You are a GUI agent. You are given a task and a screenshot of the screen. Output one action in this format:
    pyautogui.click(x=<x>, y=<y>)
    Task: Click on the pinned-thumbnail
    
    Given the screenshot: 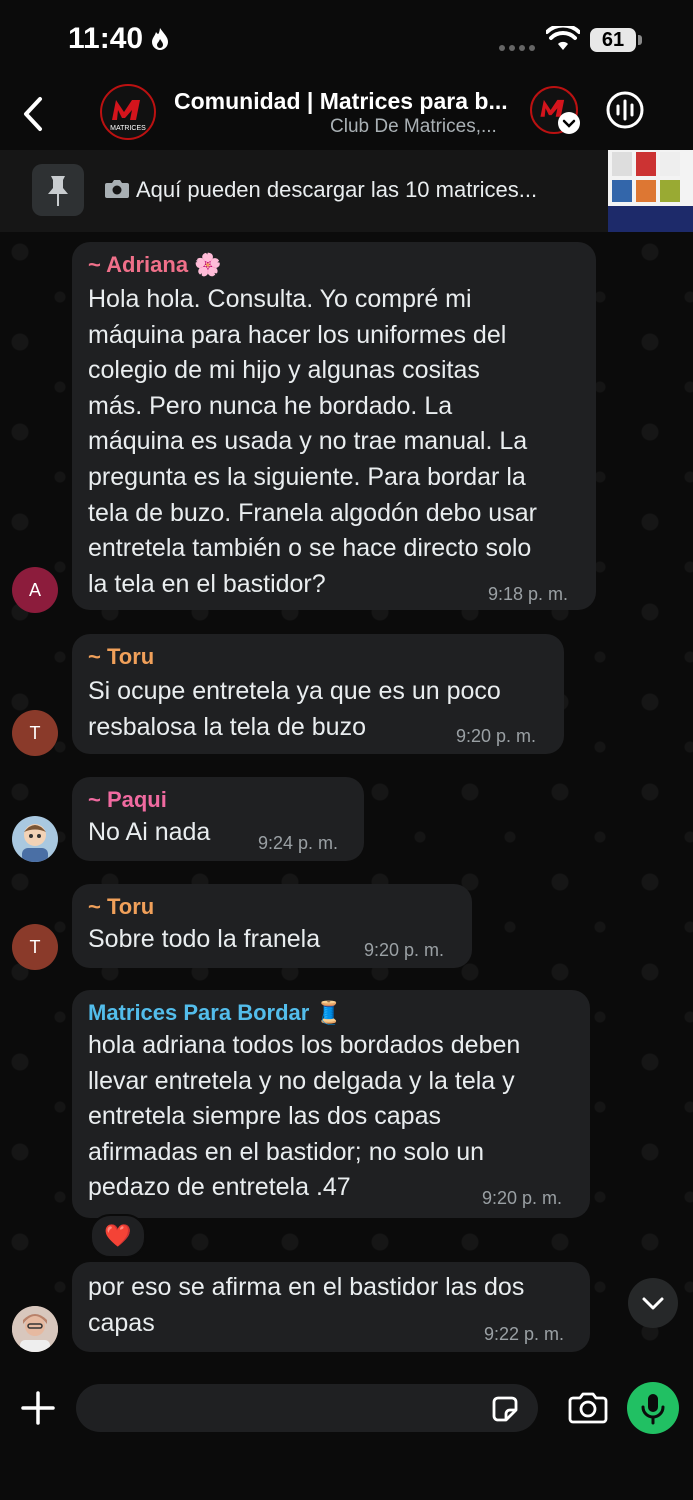 What is the action you would take?
    pyautogui.click(x=650, y=191)
    